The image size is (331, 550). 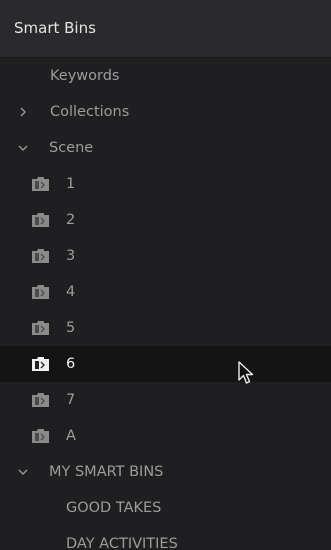 What do you see at coordinates (71, 292) in the screenshot?
I see `smart-bin-label: 4` at bounding box center [71, 292].